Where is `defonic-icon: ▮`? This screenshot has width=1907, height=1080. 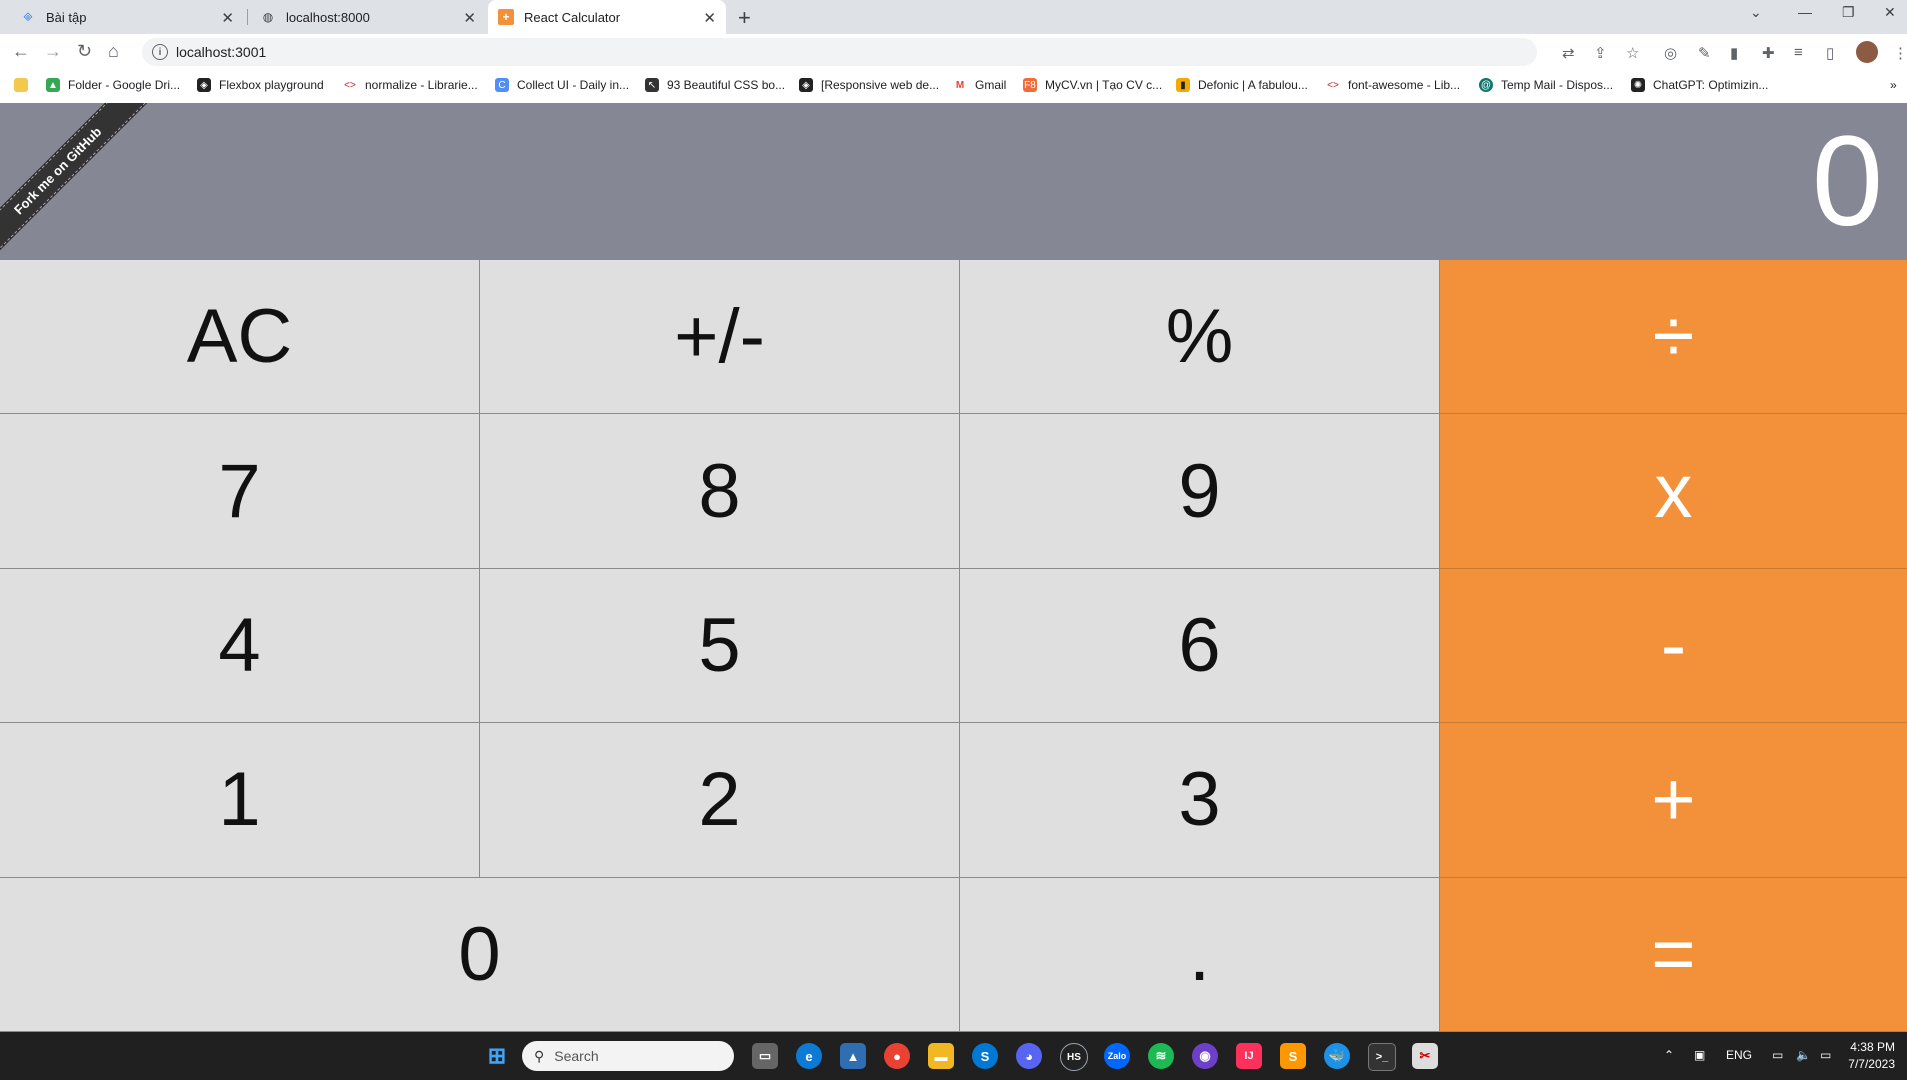 defonic-icon: ▮ is located at coordinates (1183, 85).